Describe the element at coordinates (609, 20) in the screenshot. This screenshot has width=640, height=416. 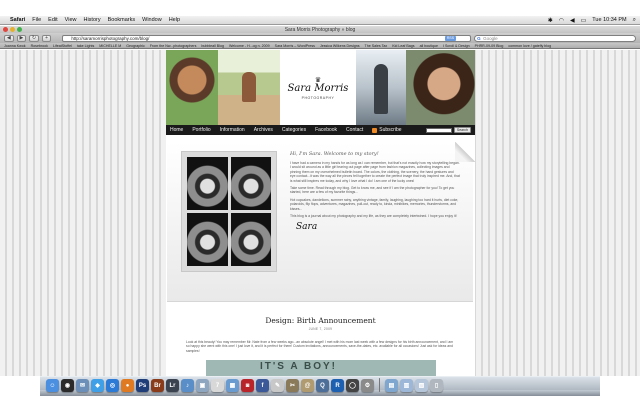
I see `menubar-clock: Tue 10:34 PM` at that location.